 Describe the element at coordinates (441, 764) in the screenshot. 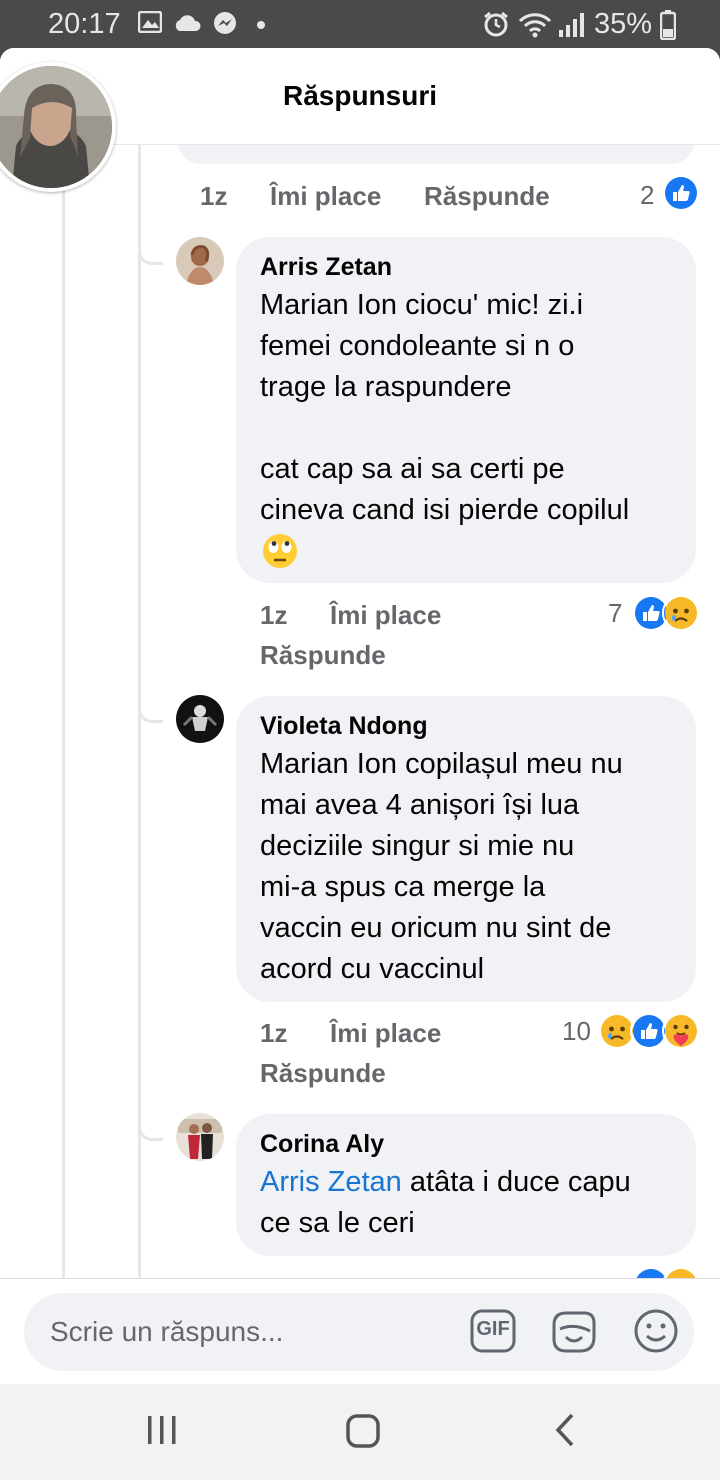

I see `comment-line: Marian Ion copilașul meu nu` at that location.